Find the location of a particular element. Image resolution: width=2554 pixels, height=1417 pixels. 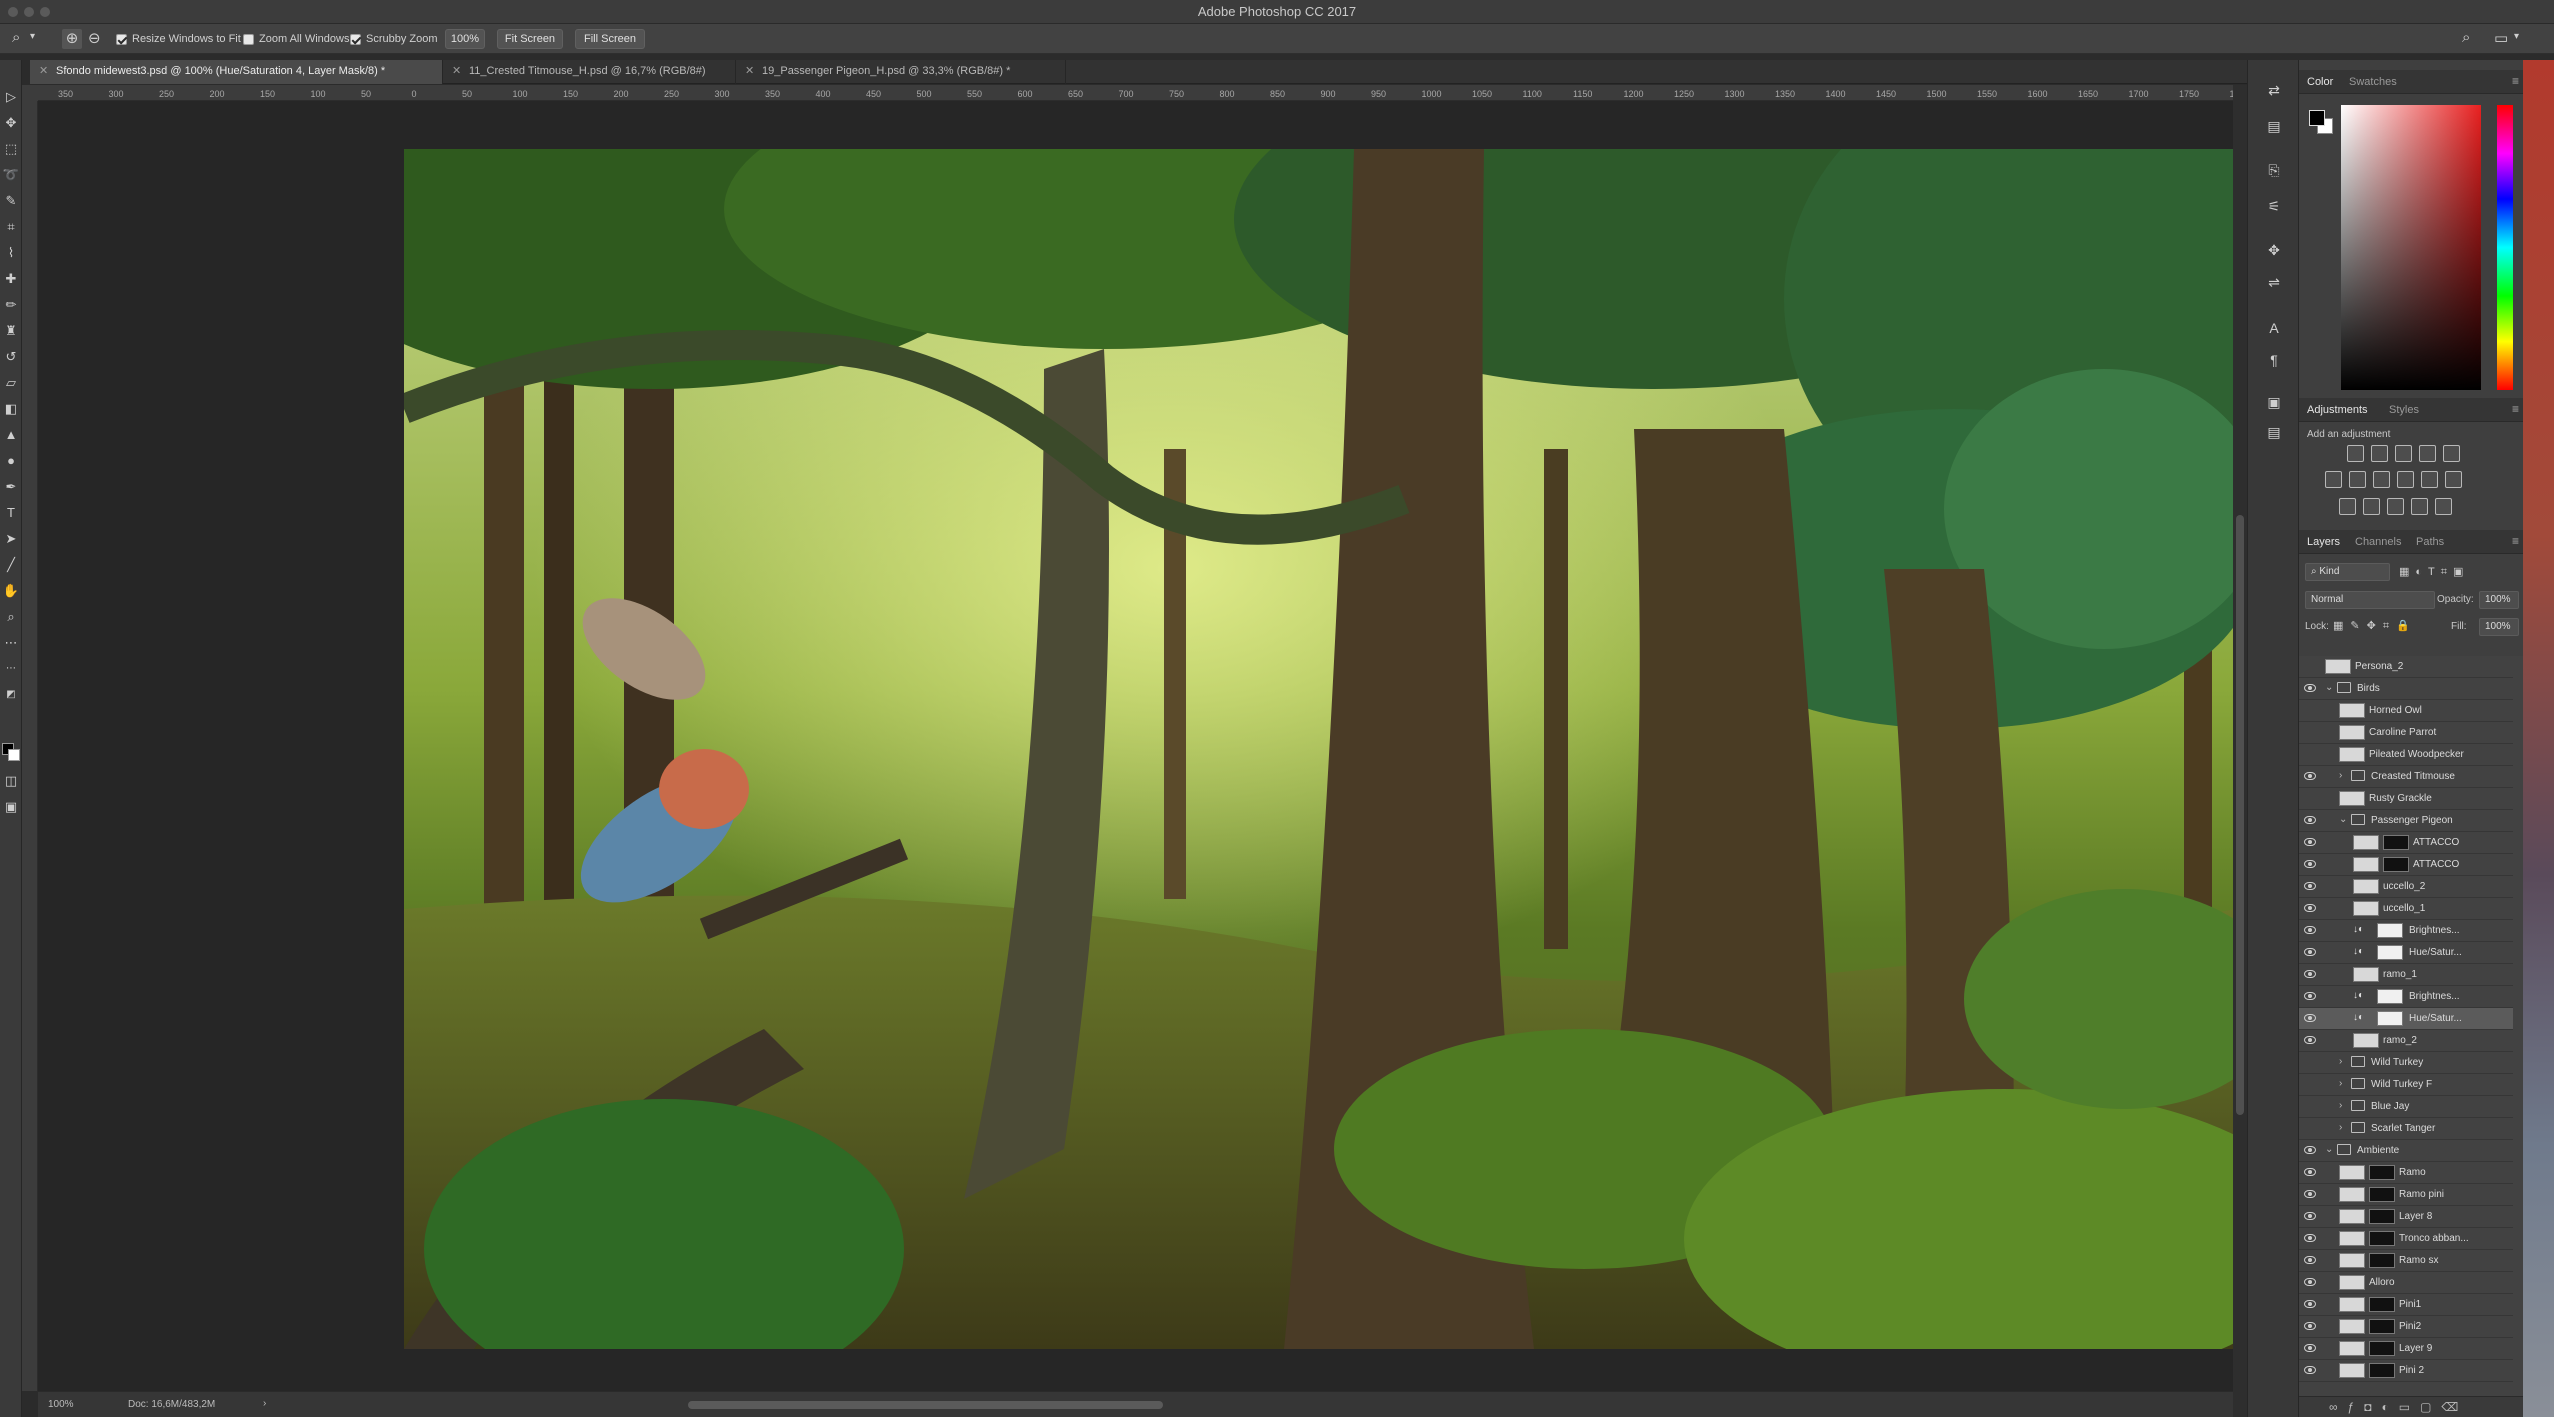

levels-icon is located at coordinates (2379, 453).